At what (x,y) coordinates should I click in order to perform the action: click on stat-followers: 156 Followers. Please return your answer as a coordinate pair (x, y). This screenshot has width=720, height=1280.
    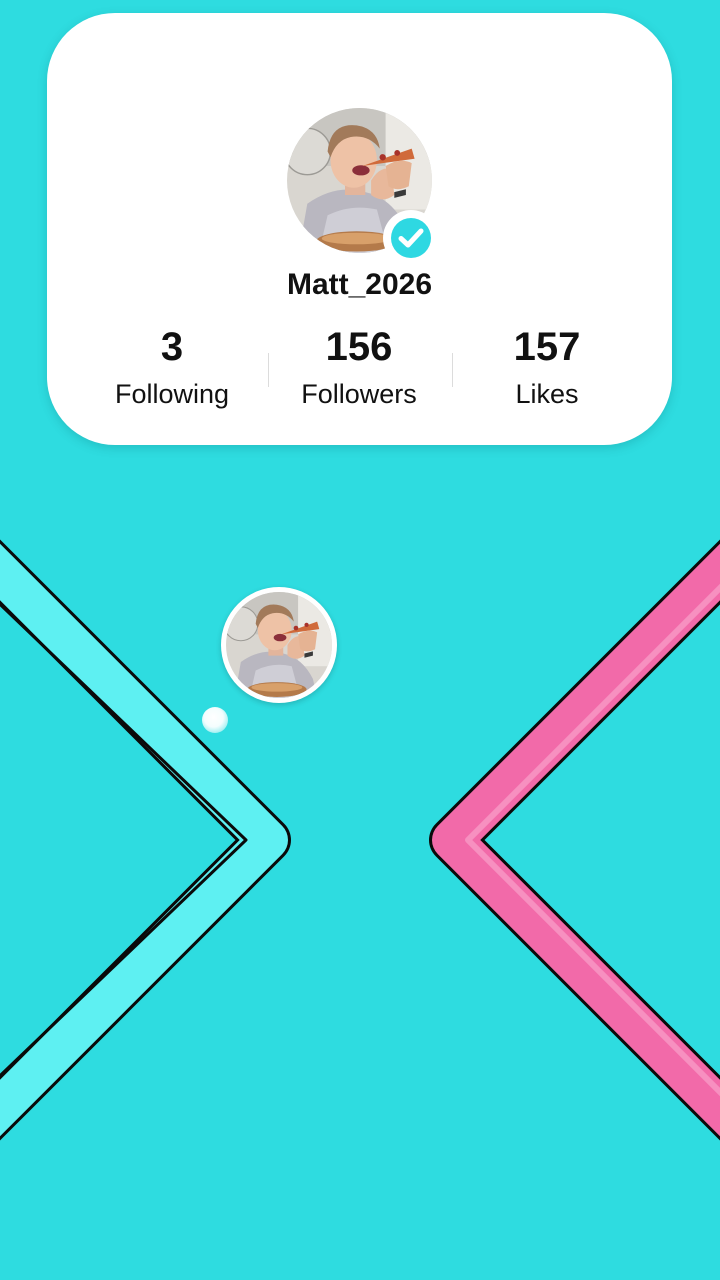
    Looking at the image, I should click on (359, 368).